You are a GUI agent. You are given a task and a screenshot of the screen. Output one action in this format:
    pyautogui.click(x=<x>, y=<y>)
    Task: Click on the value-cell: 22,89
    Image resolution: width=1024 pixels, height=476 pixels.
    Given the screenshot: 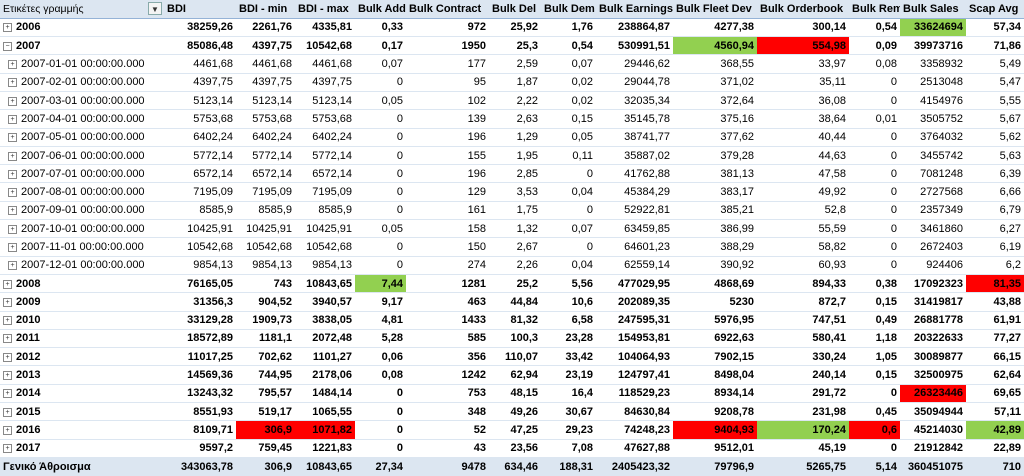 What is the action you would take?
    pyautogui.click(x=995, y=448)
    